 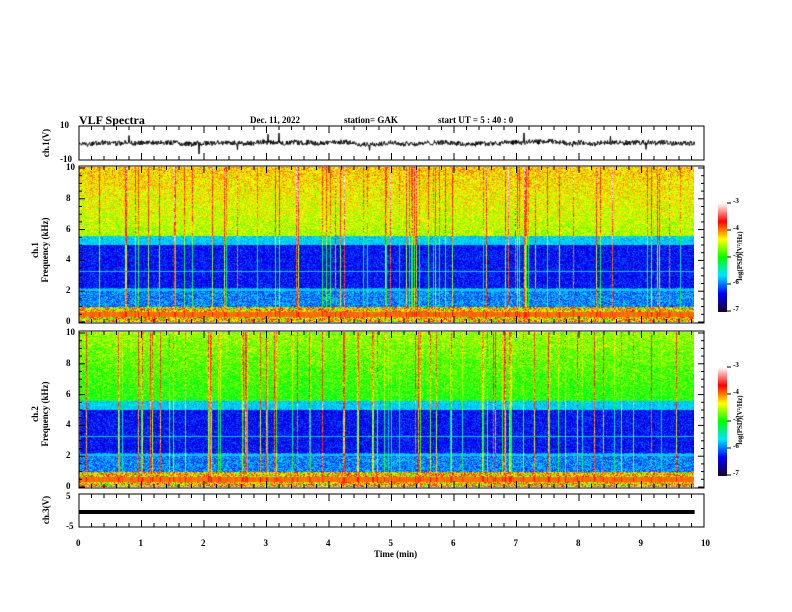 I want to click on x-axis-label: Time (min), so click(x=396, y=554).